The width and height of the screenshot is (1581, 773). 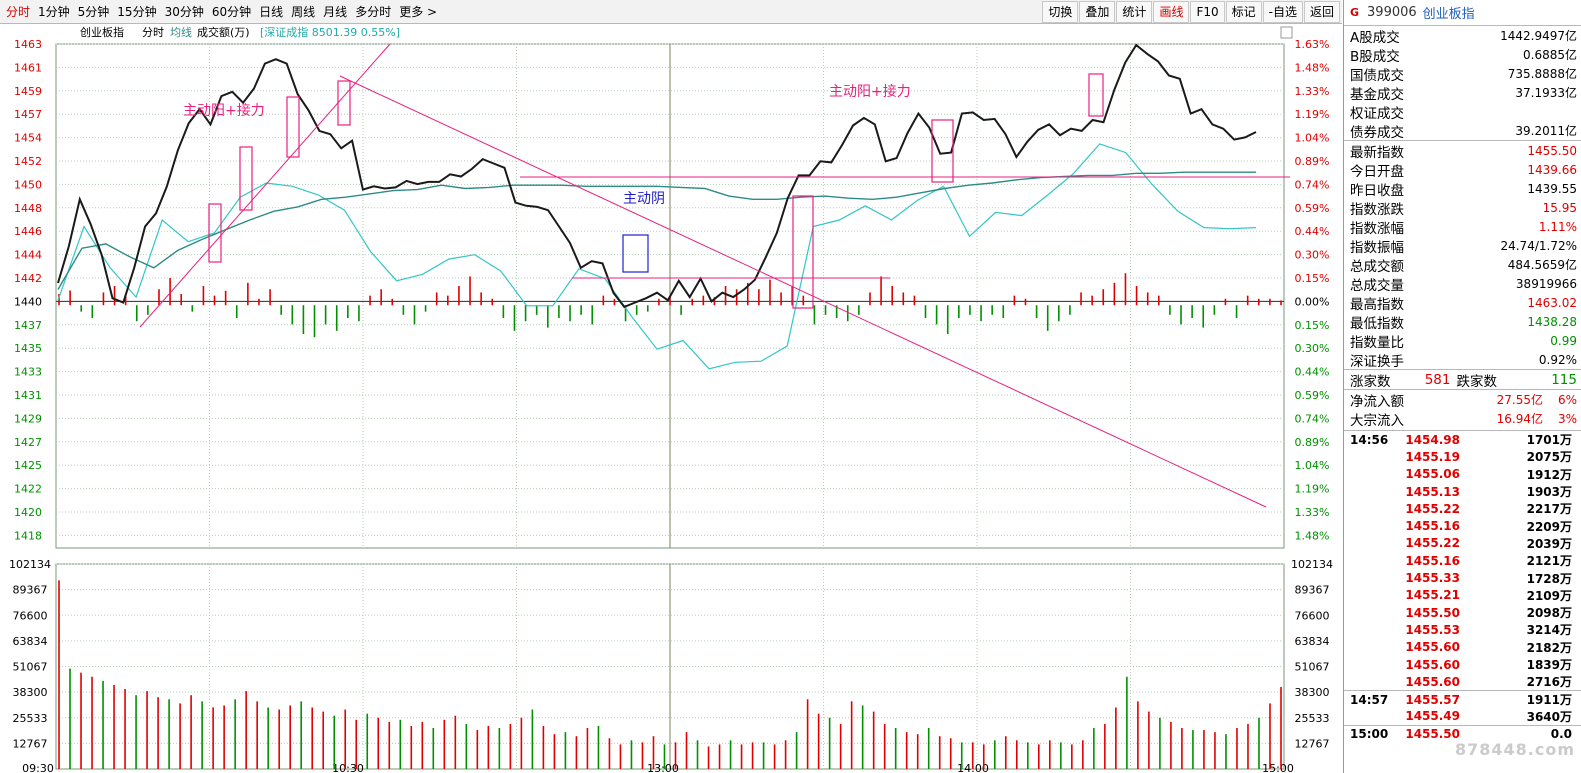 I want to click on tick-row: 1455.60 2182万, so click(x=1462, y=647).